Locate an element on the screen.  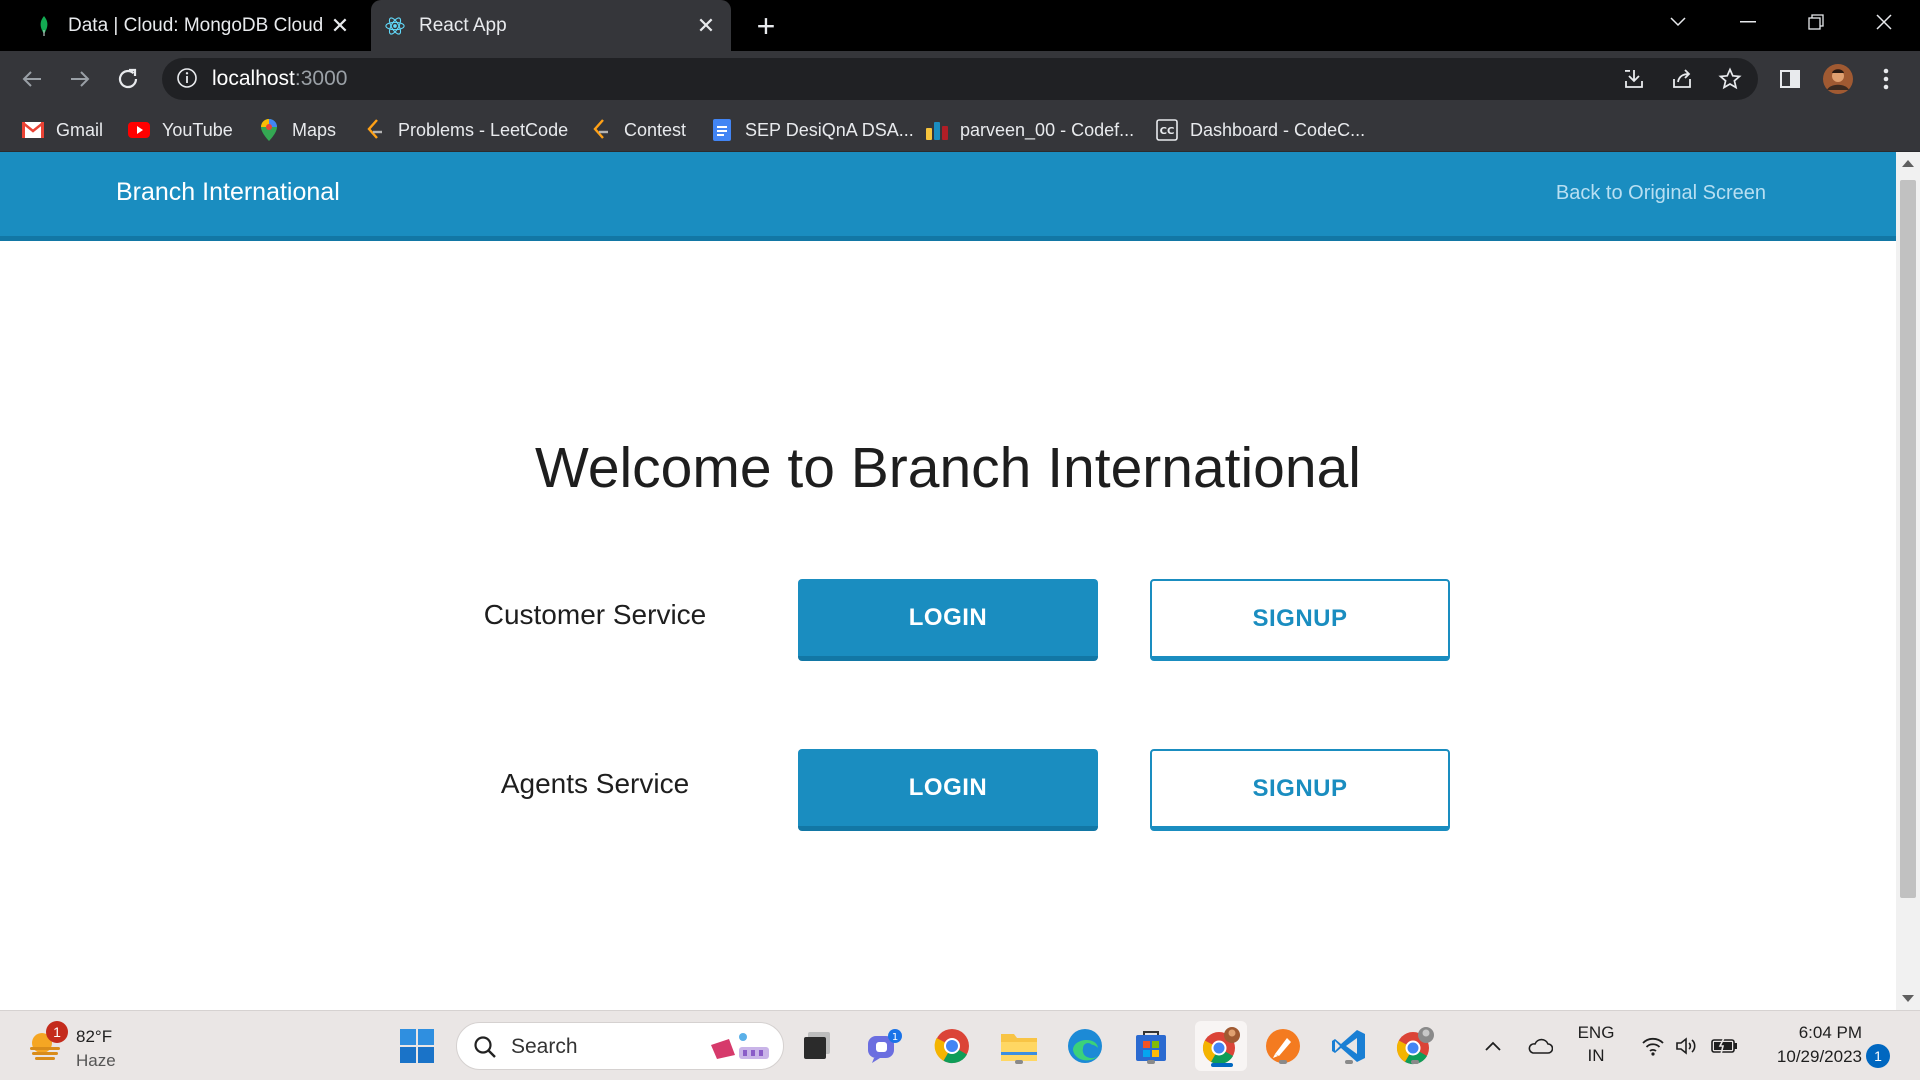
bookmark-leetcode-problems: Problems - LeetCode is located at coordinates (466, 130).